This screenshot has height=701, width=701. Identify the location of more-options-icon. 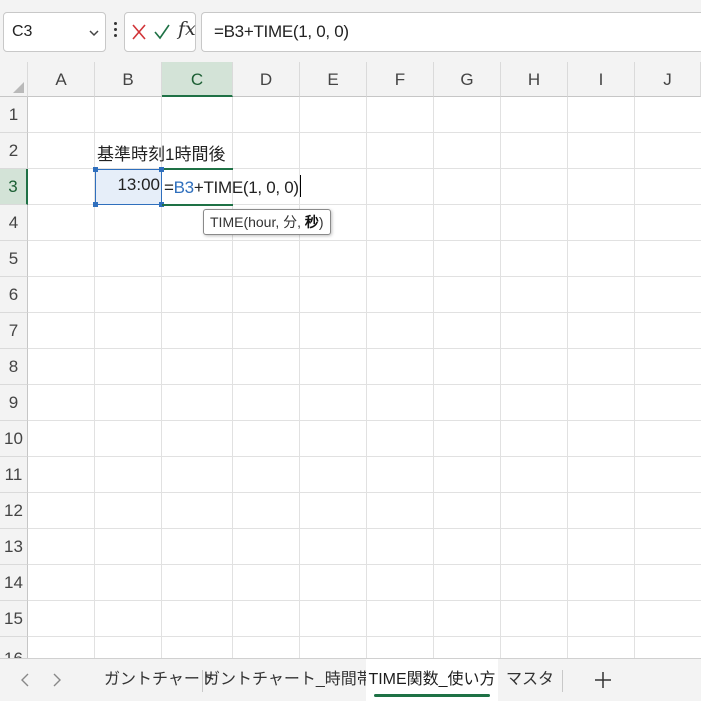
(115, 31).